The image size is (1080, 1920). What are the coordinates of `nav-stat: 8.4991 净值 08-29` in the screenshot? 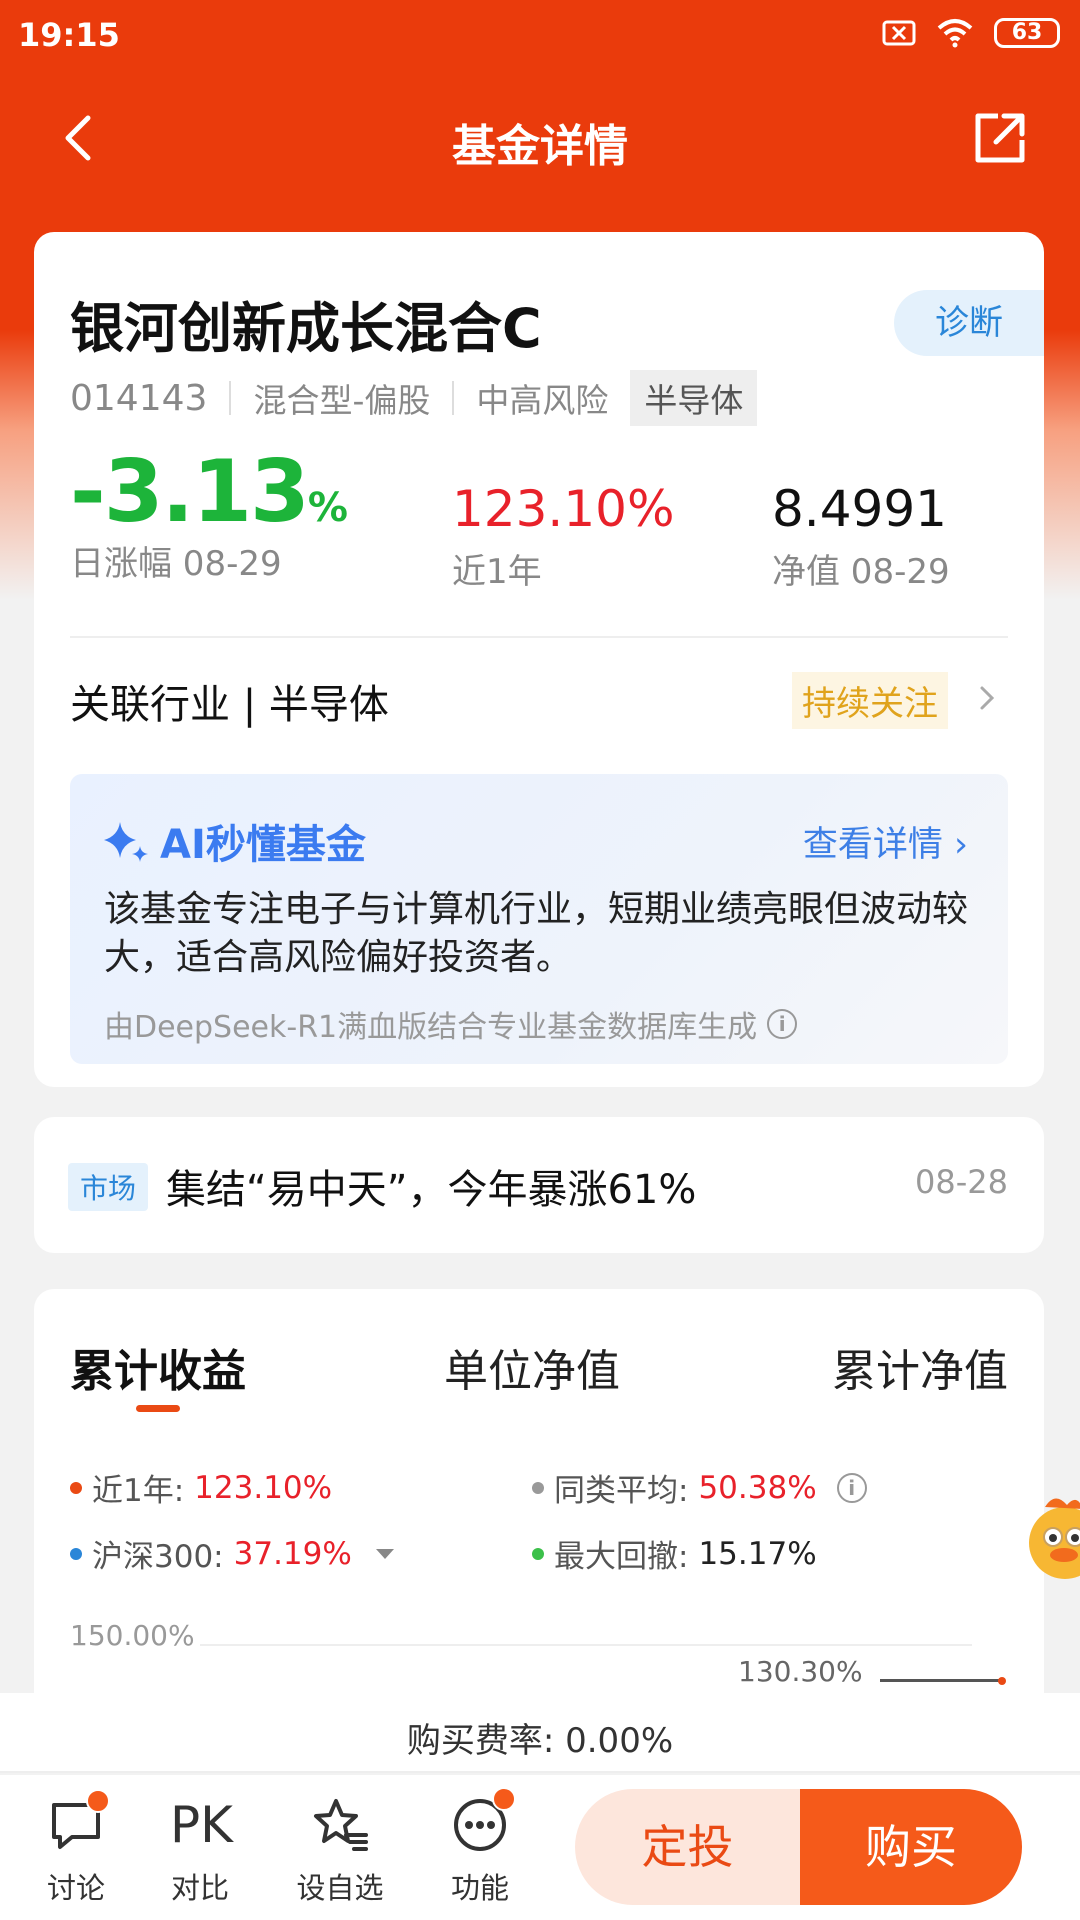 It's located at (861, 536).